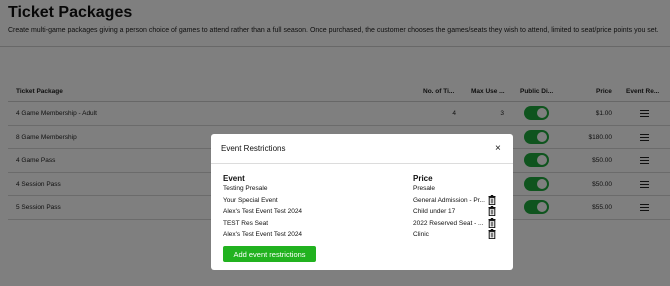 The height and width of the screenshot is (286, 670). Describe the element at coordinates (362, 163) in the screenshot. I see `modal-divider` at that location.